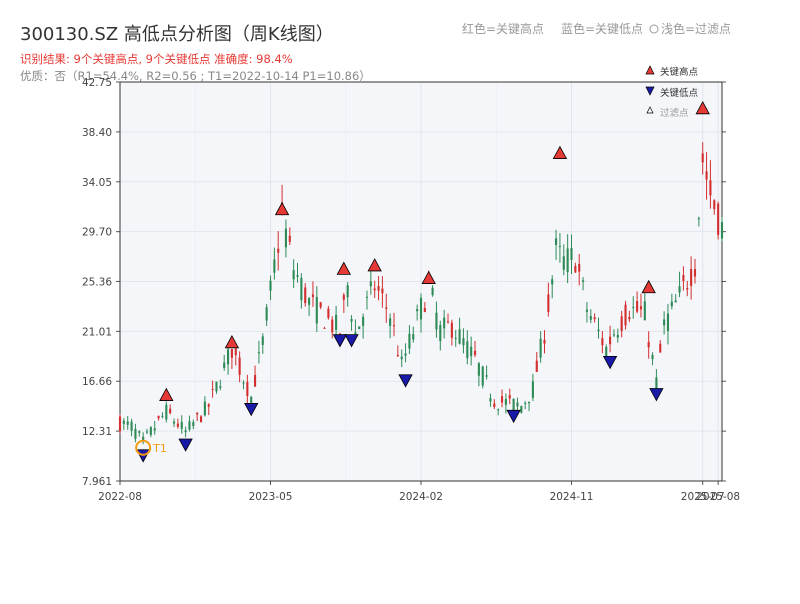 The image size is (800, 604). Describe the element at coordinates (572, 497) in the screenshot. I see `x-tick-label: 2024-11` at that location.